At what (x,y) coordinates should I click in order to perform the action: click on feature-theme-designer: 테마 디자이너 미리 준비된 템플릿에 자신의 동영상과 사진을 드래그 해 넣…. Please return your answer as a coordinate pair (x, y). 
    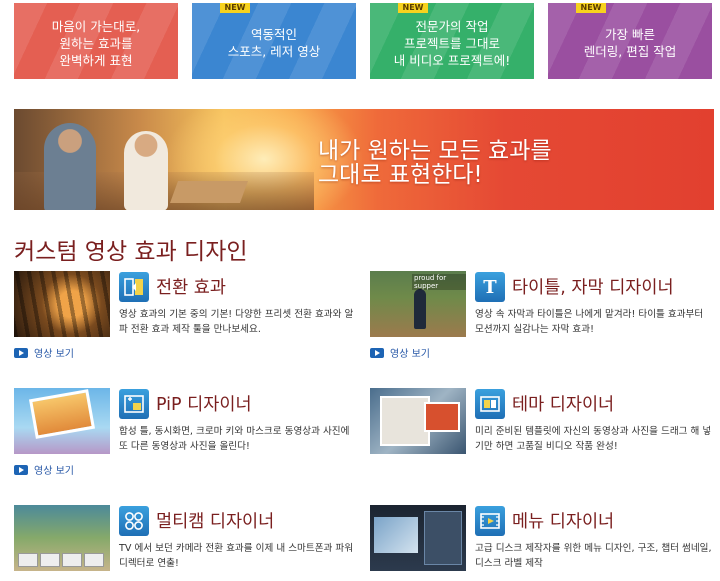
    Looking at the image, I should click on (543, 438).